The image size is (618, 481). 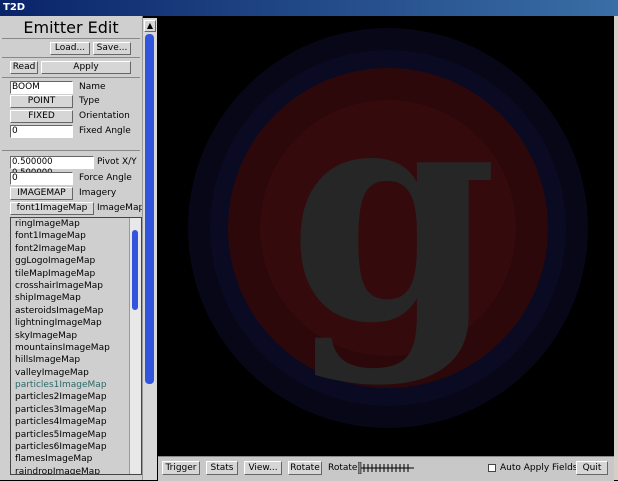 I want to click on dropdown-scrollbar, so click(x=135, y=346).